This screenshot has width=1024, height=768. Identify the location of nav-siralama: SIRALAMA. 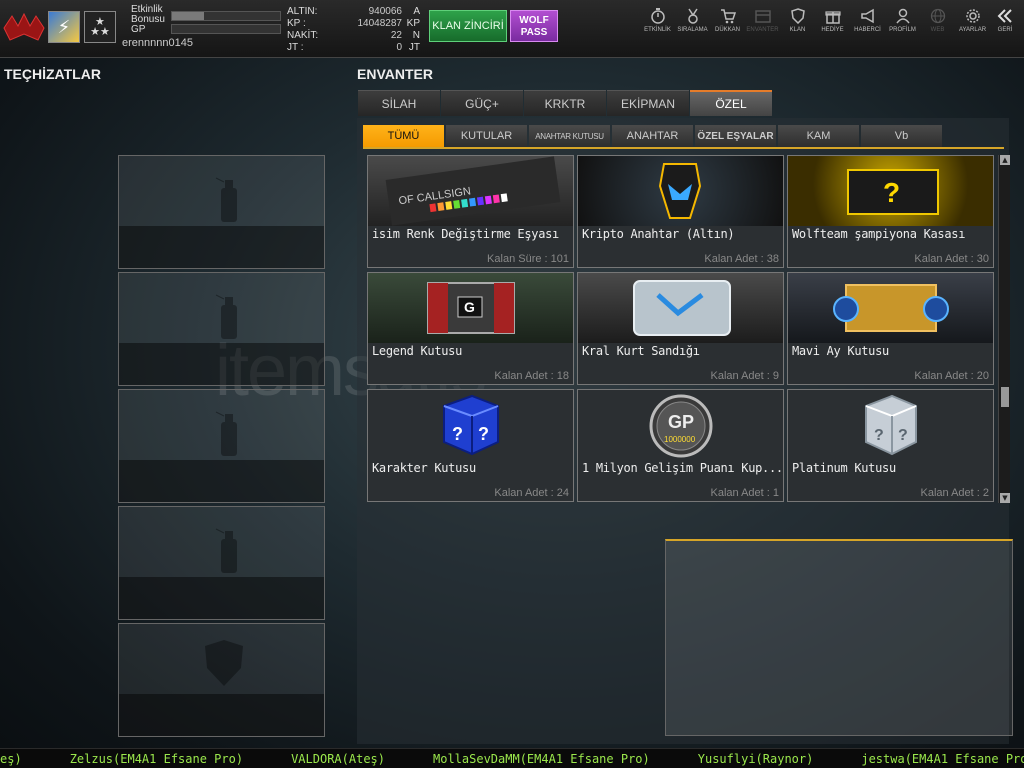
(692, 20).